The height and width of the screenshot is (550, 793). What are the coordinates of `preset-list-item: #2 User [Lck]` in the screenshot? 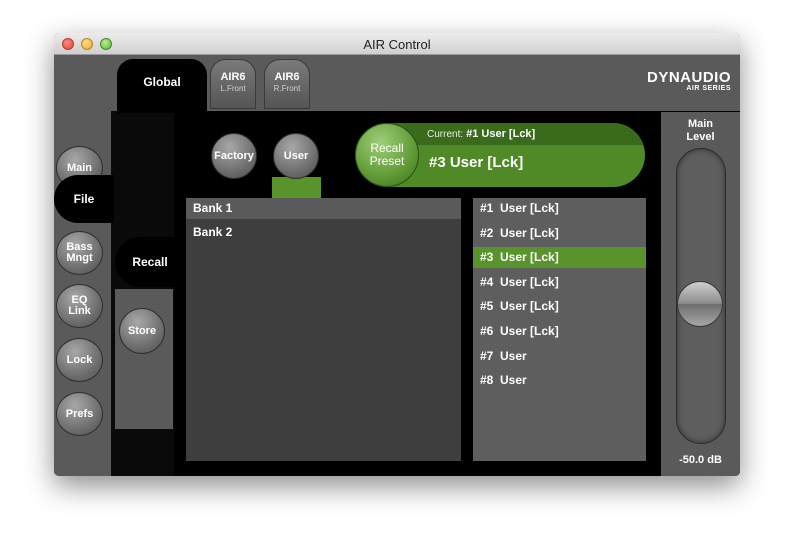 It's located at (559, 233).